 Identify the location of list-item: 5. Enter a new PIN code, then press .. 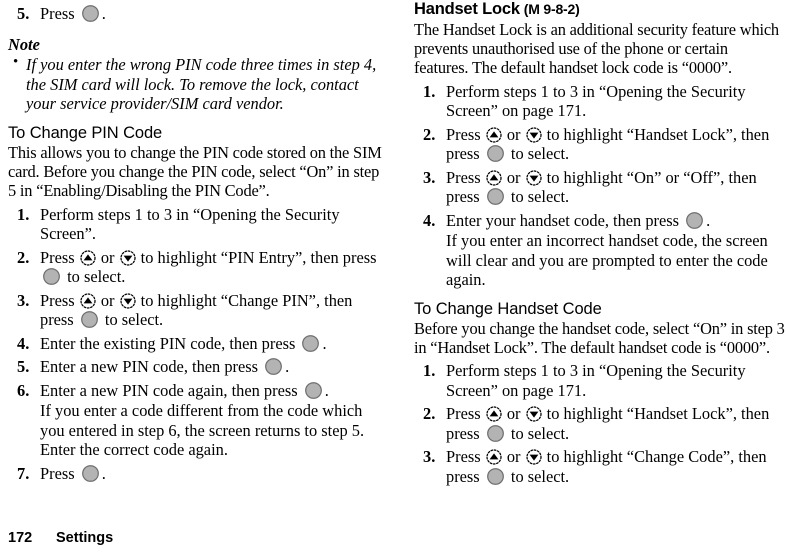
(199, 367).